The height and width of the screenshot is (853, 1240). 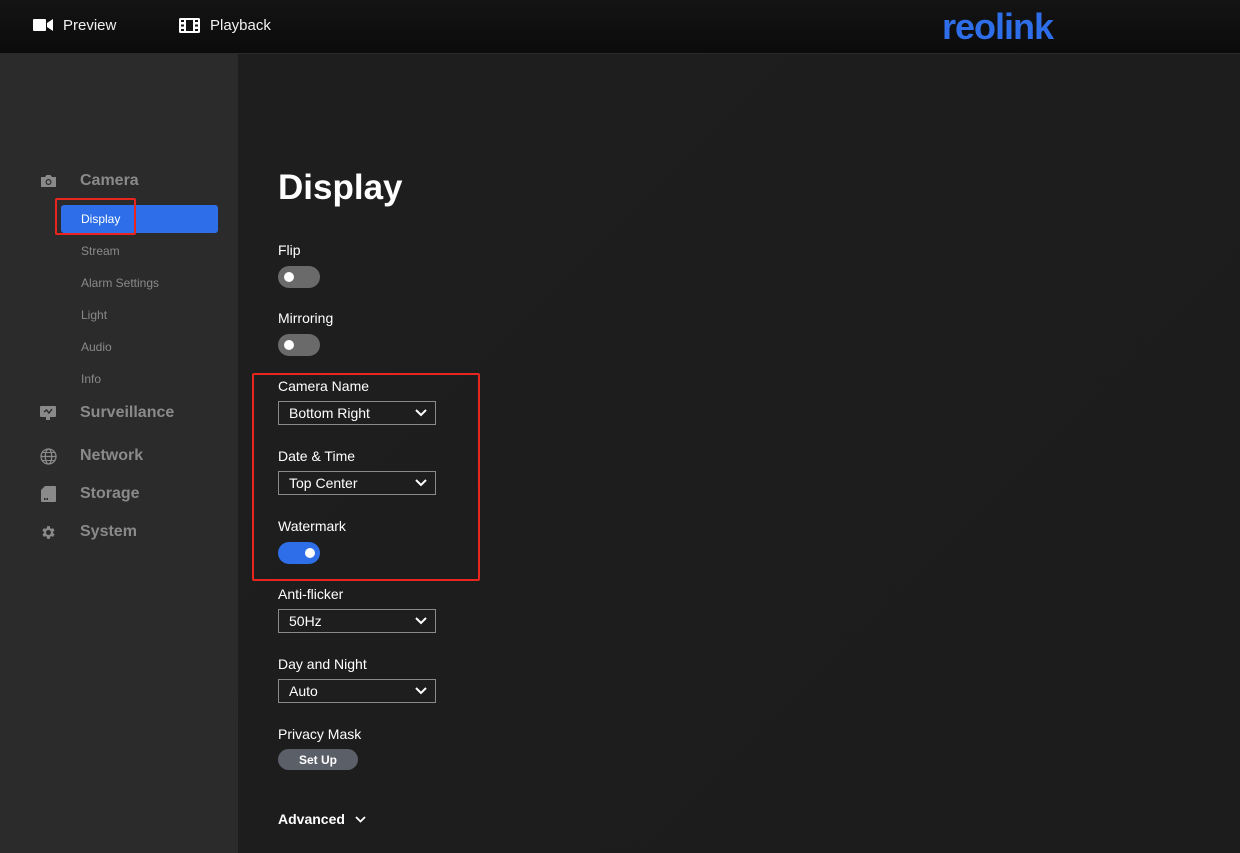 What do you see at coordinates (48, 181) in the screenshot?
I see `camera-icon` at bounding box center [48, 181].